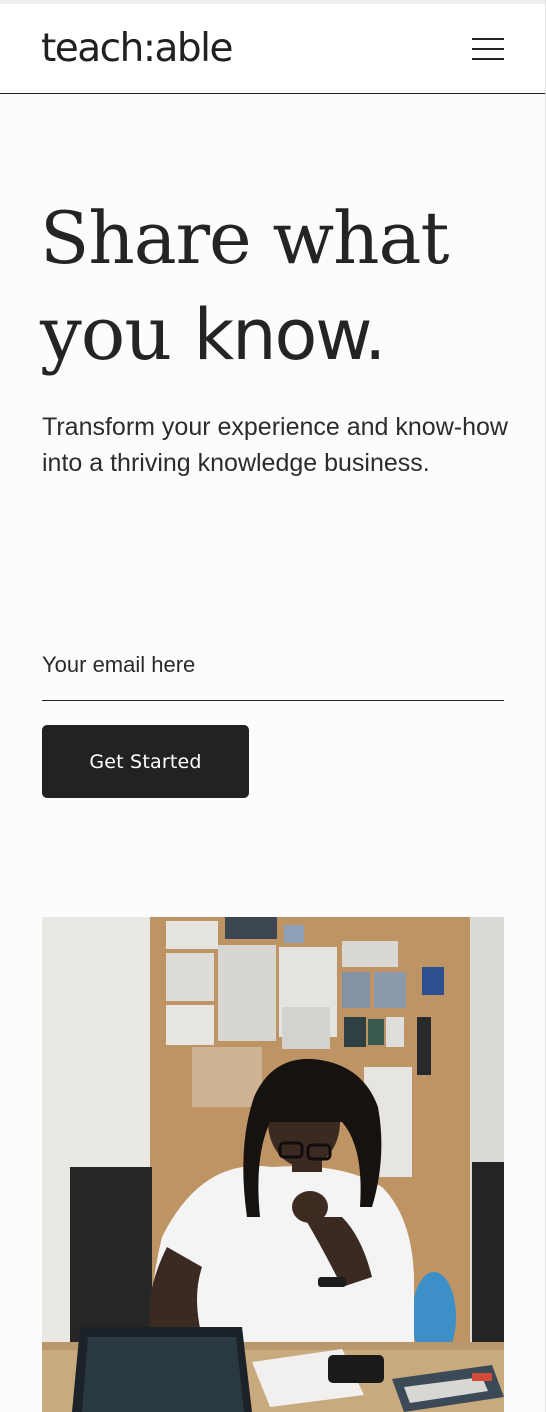 The width and height of the screenshot is (546, 1412). Describe the element at coordinates (106, 334) in the screenshot. I see `headline-word-you: you` at that location.